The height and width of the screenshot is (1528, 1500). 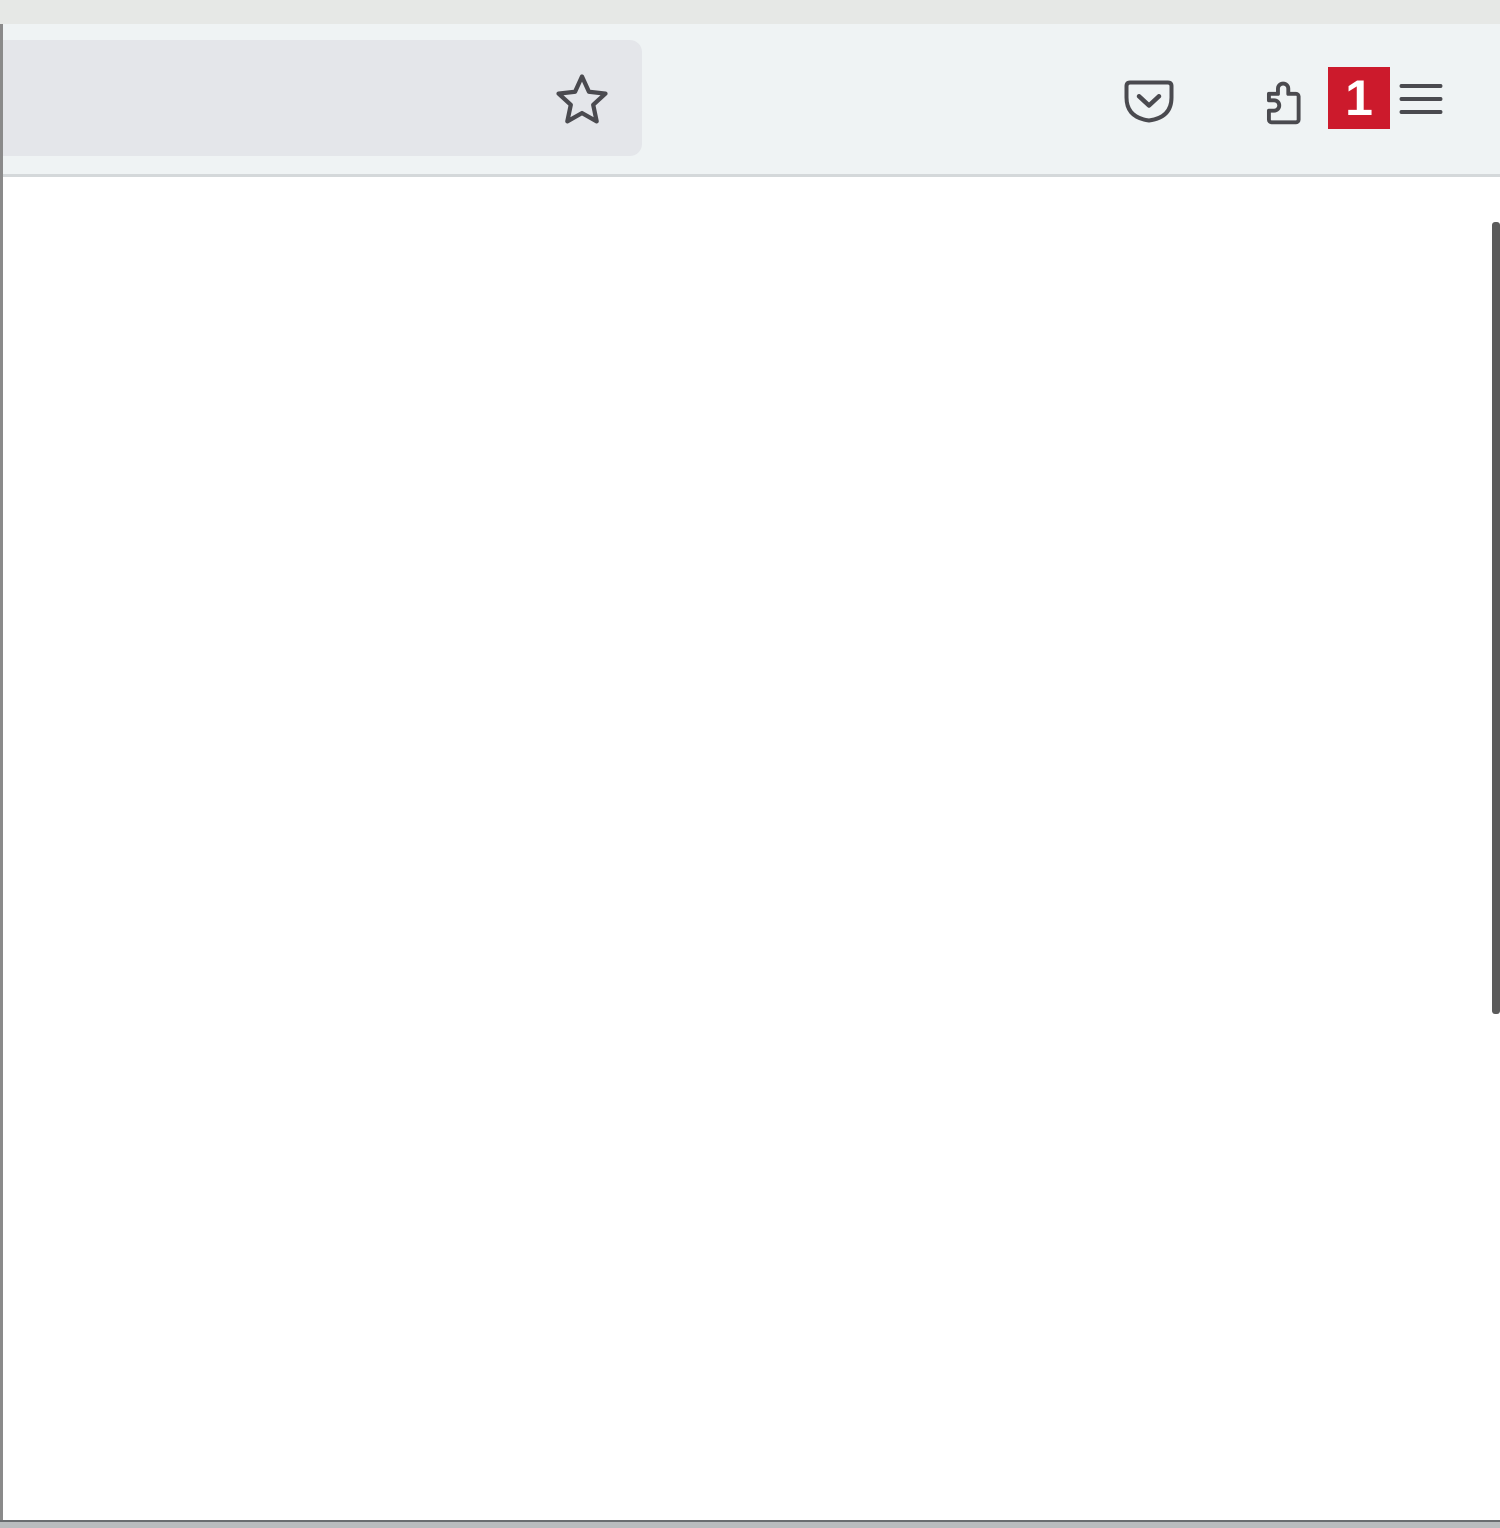 What do you see at coordinates (750, 12) in the screenshot?
I see `window-title-strip` at bounding box center [750, 12].